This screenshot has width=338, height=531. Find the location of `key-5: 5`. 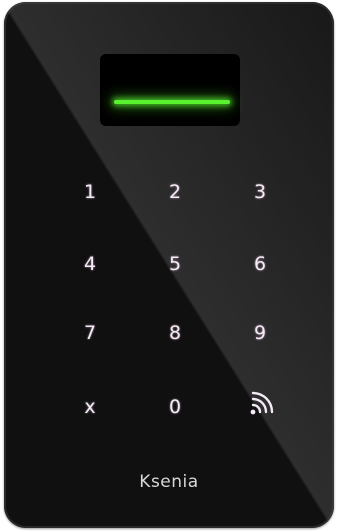

key-5: 5 is located at coordinates (175, 264).